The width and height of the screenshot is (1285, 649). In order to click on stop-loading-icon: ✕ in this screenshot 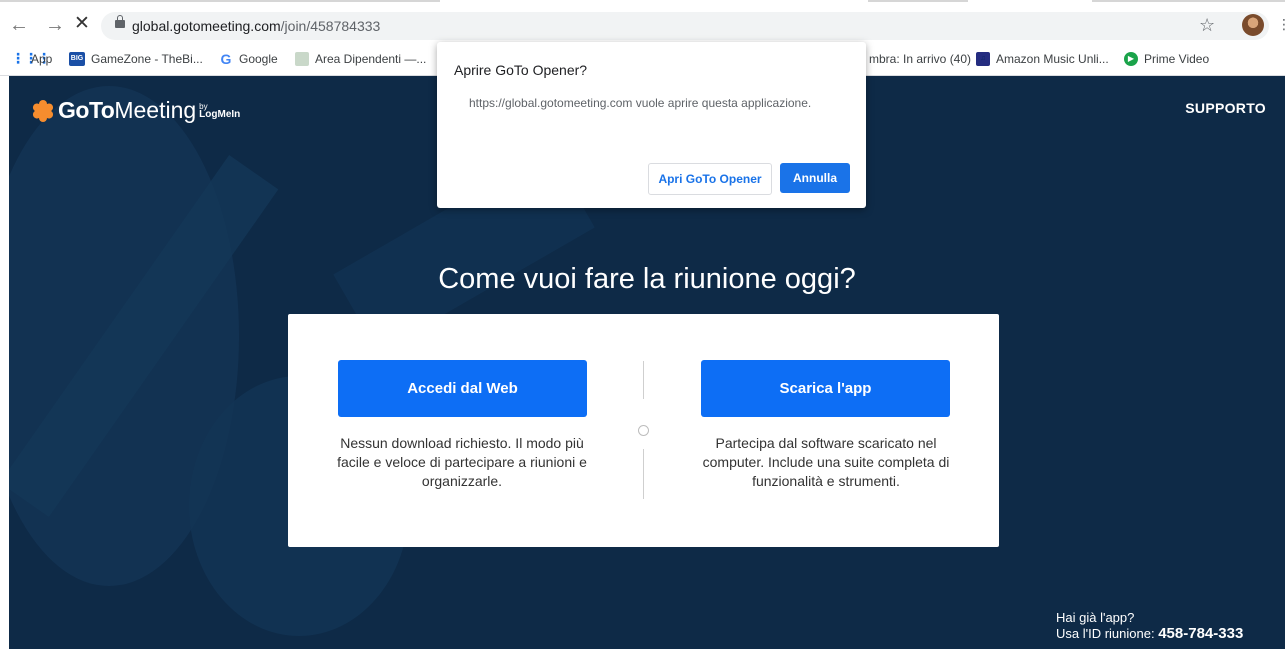, I will do `click(82, 24)`.